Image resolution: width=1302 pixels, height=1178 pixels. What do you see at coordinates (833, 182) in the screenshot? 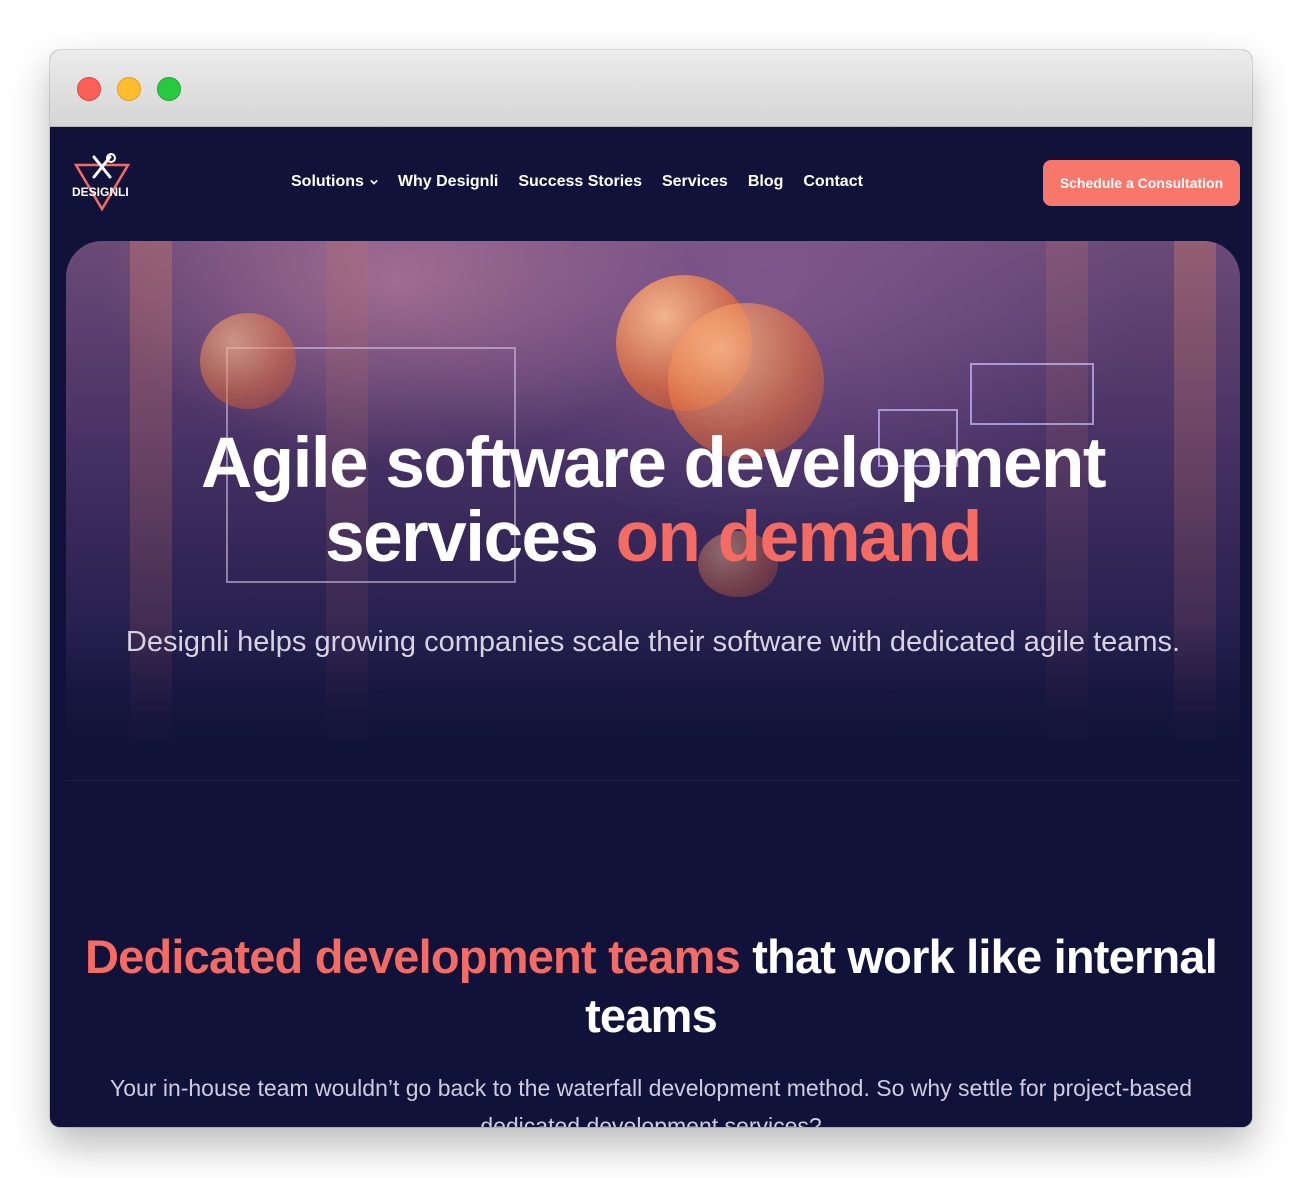
I see `nav-contact: Contact` at bounding box center [833, 182].